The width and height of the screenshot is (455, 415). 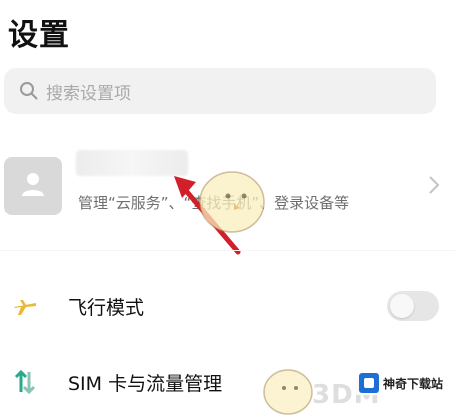 What do you see at coordinates (132, 163) in the screenshot?
I see `account-name-redacted` at bounding box center [132, 163].